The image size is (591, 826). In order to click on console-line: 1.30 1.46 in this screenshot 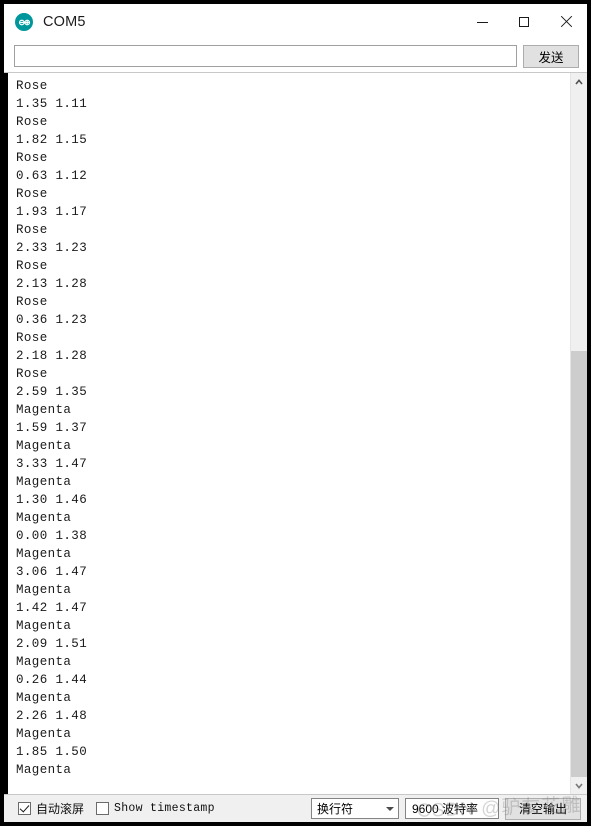, I will do `click(52, 500)`.